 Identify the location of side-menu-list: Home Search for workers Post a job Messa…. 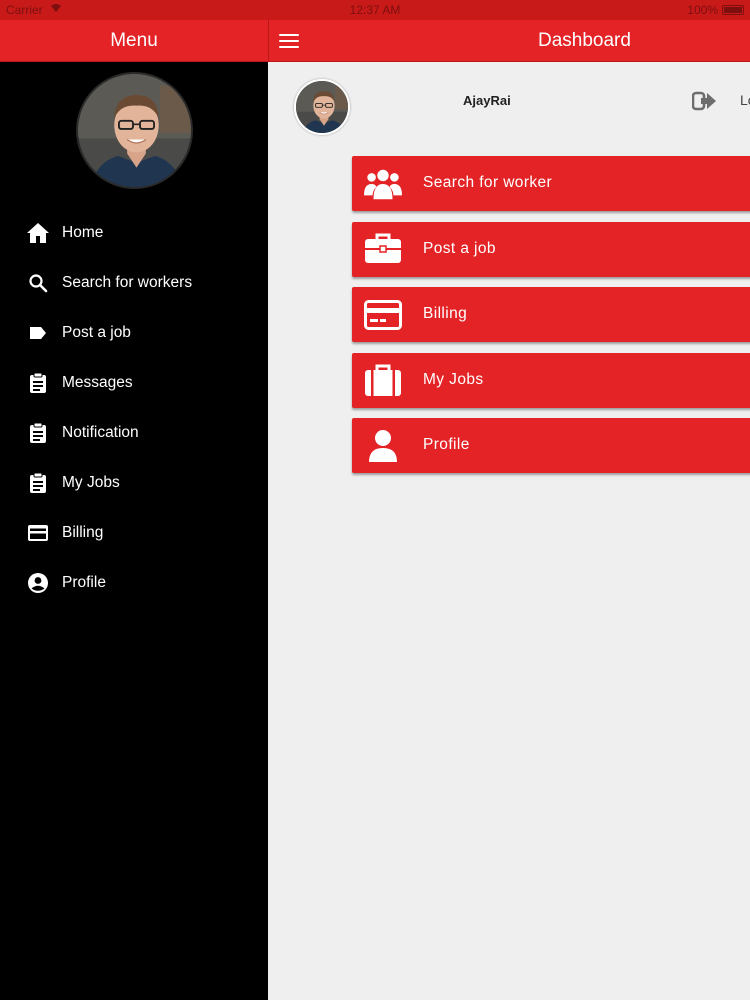
(134, 408).